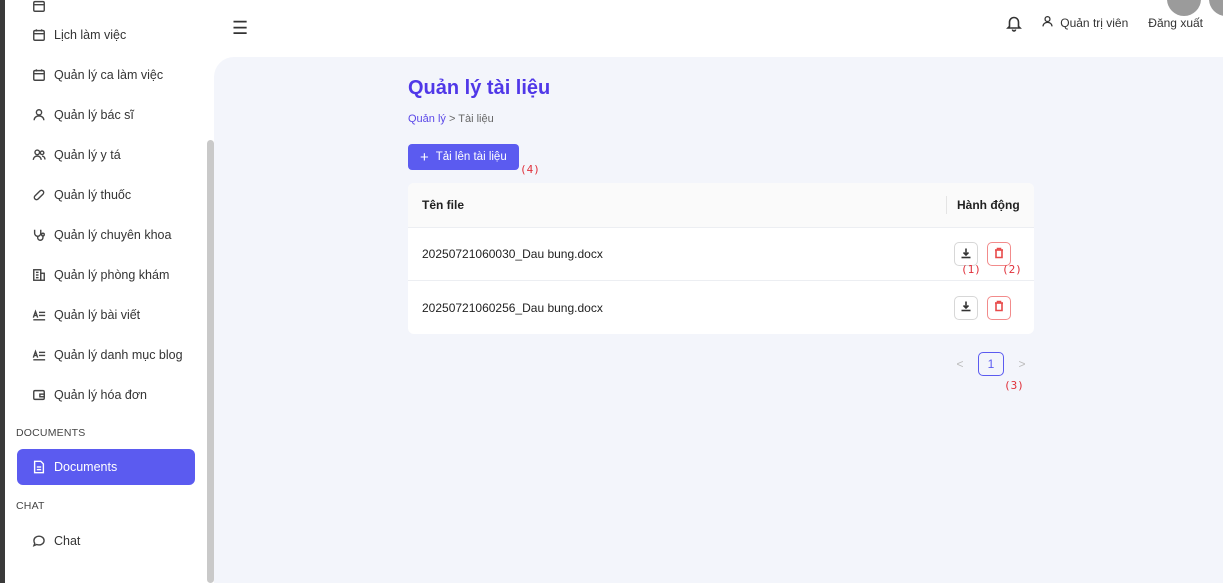 Image resolution: width=1223 pixels, height=583 pixels. What do you see at coordinates (112, 275) in the screenshot?
I see `sidebar-item-label: Quản lý phòng khám` at bounding box center [112, 275].